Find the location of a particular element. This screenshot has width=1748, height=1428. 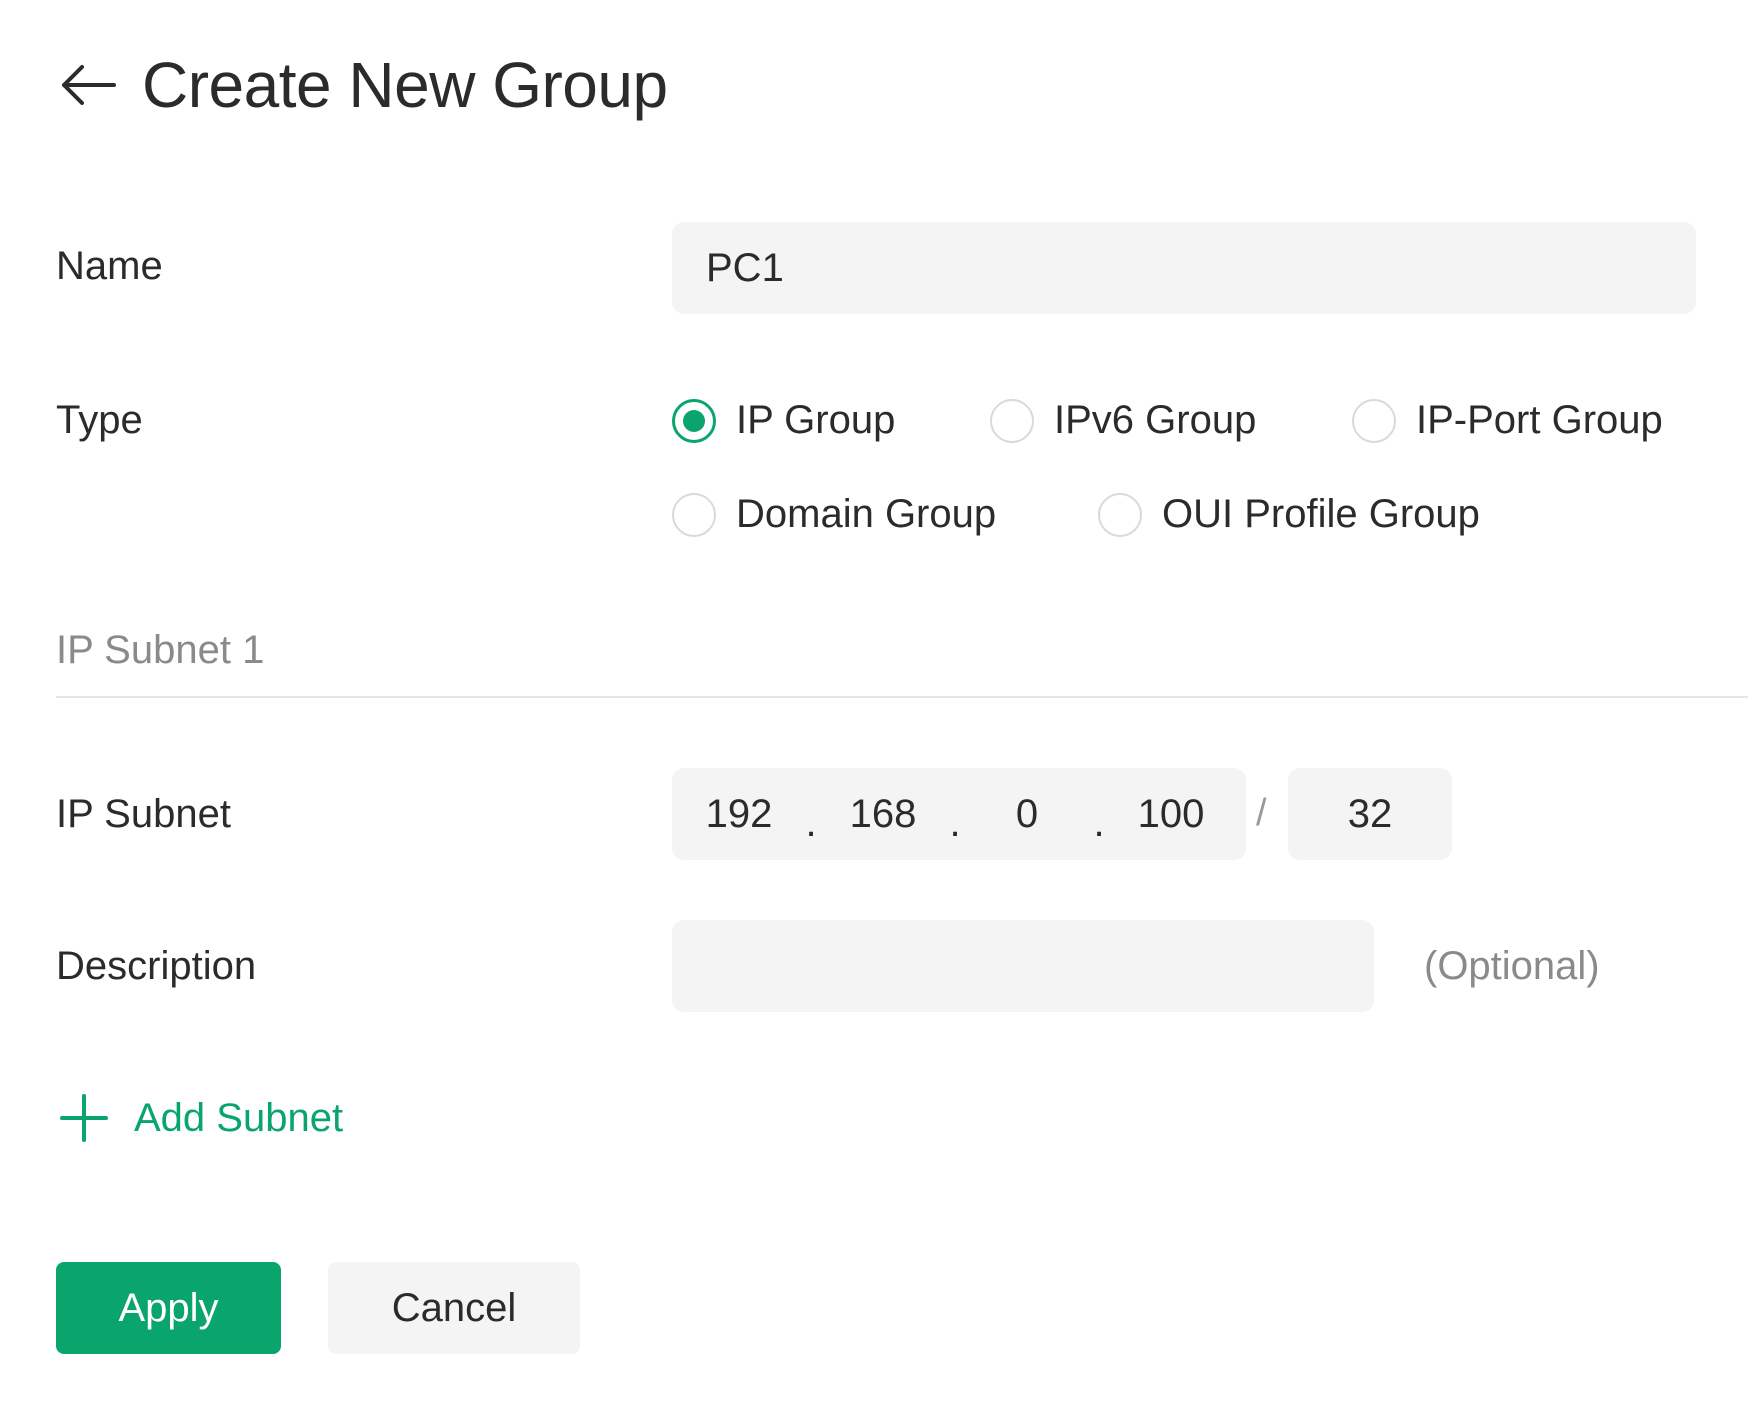

name-field is located at coordinates (1184, 268).